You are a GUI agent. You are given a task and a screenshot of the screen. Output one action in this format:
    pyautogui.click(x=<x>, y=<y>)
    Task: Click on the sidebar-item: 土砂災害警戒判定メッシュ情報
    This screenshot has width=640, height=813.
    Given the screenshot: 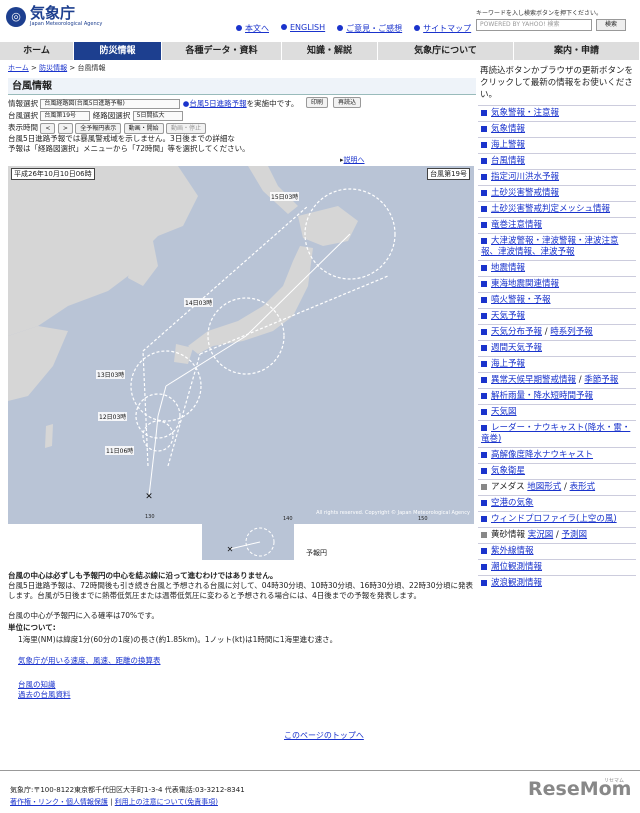 What is the action you would take?
    pyautogui.click(x=557, y=209)
    